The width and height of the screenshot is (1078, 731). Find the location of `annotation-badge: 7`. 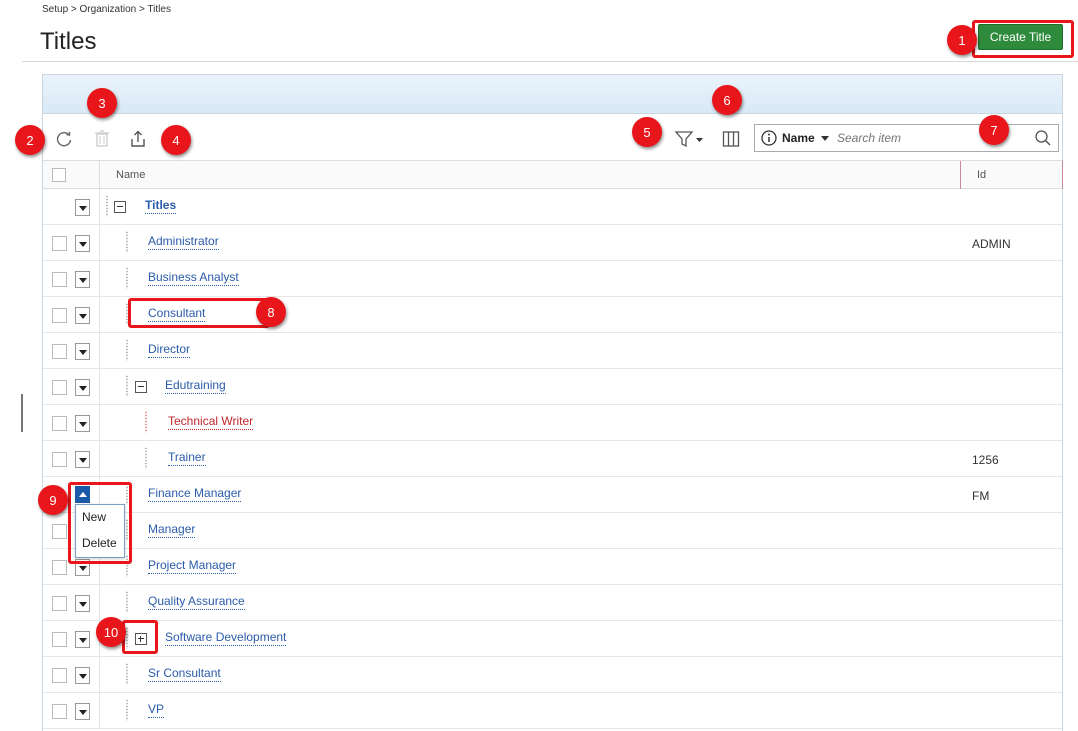

annotation-badge: 7 is located at coordinates (994, 130).